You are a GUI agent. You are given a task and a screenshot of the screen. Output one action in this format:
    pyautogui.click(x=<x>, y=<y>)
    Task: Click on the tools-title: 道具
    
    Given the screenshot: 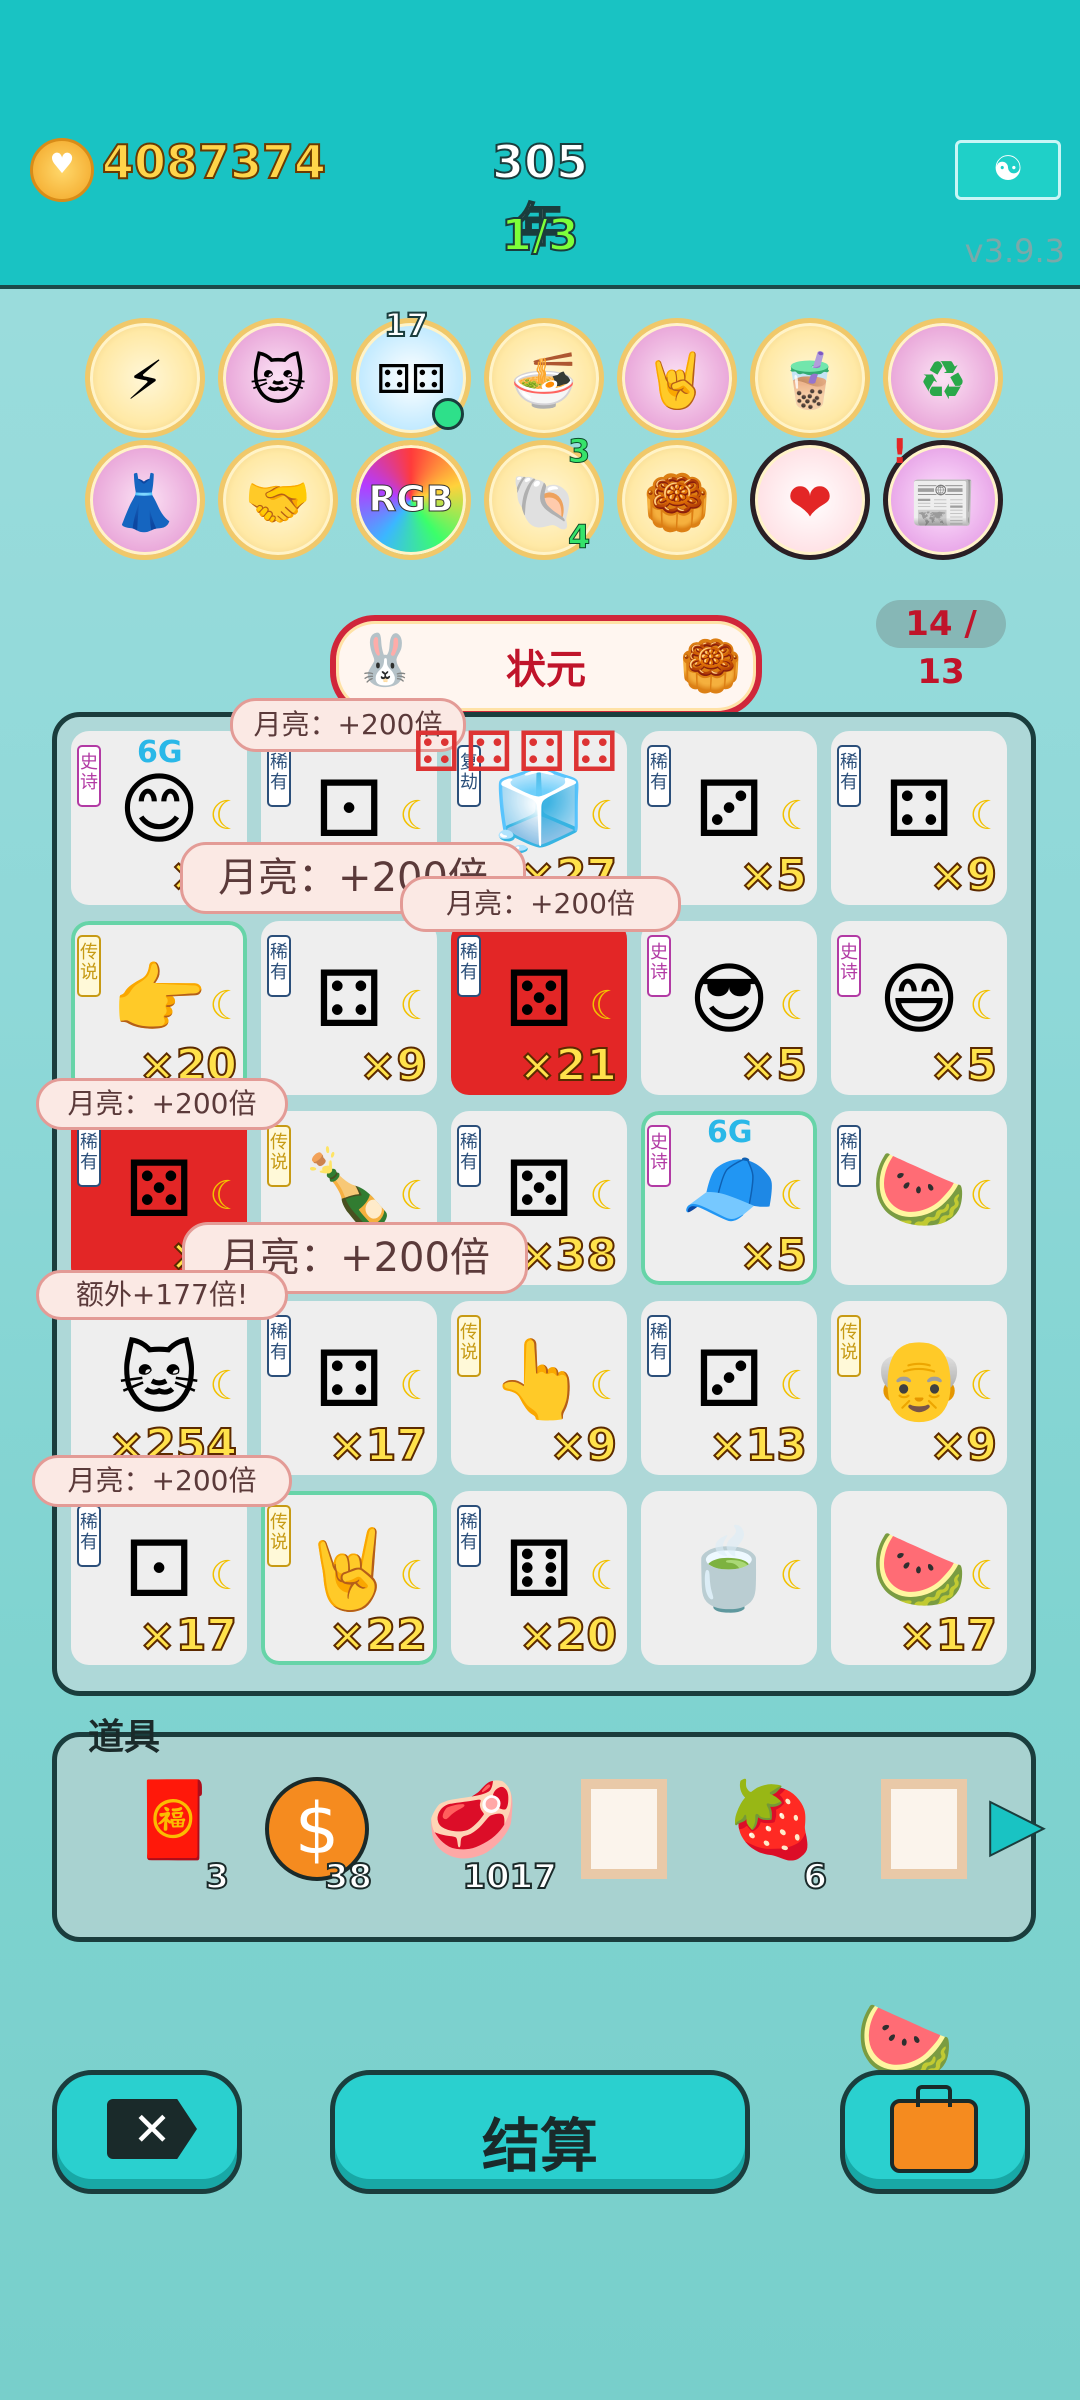 What is the action you would take?
    pyautogui.click(x=124, y=1737)
    